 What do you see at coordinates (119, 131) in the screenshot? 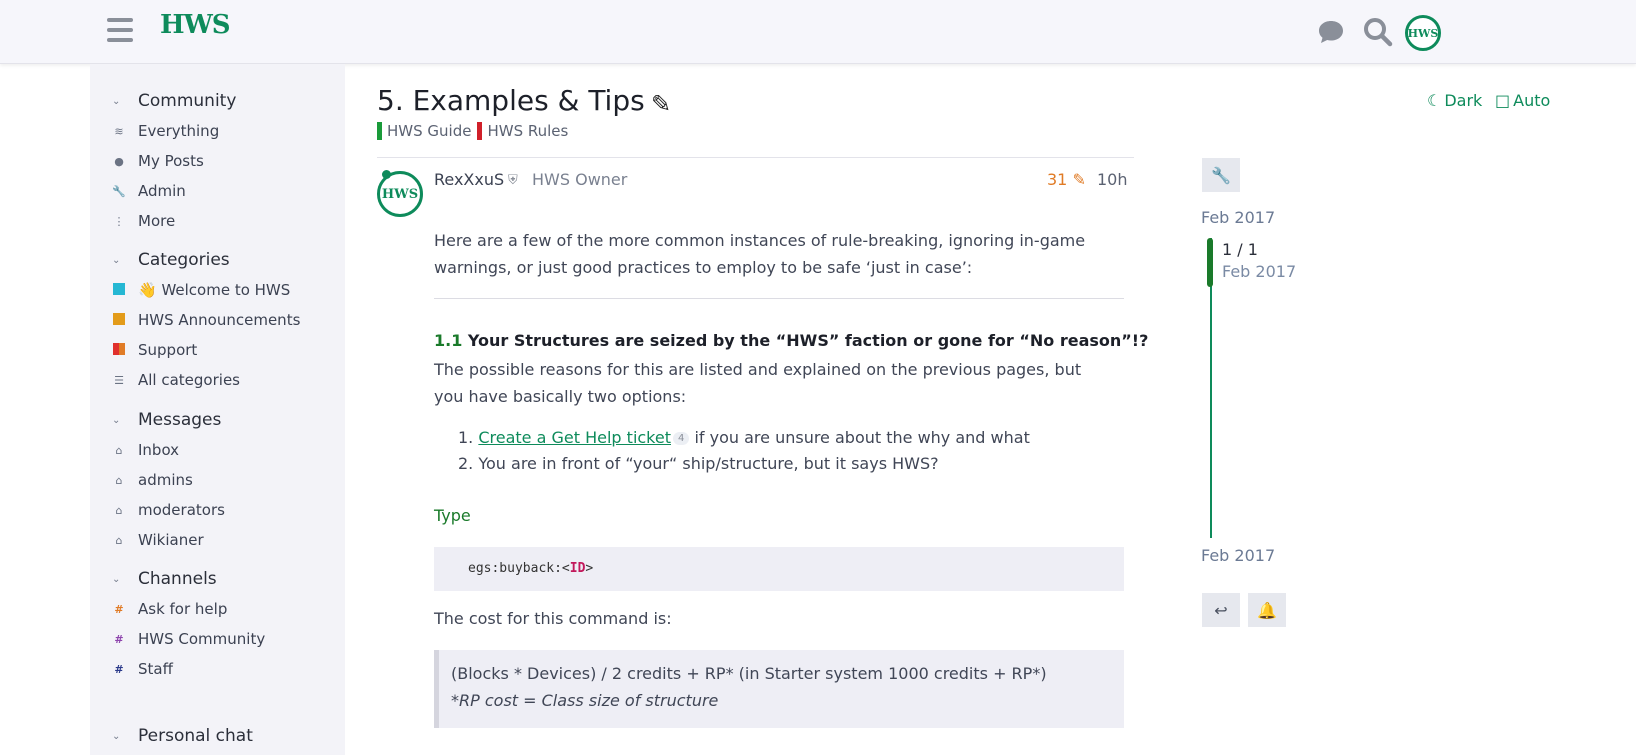
I see `layers-icon: ≋` at bounding box center [119, 131].